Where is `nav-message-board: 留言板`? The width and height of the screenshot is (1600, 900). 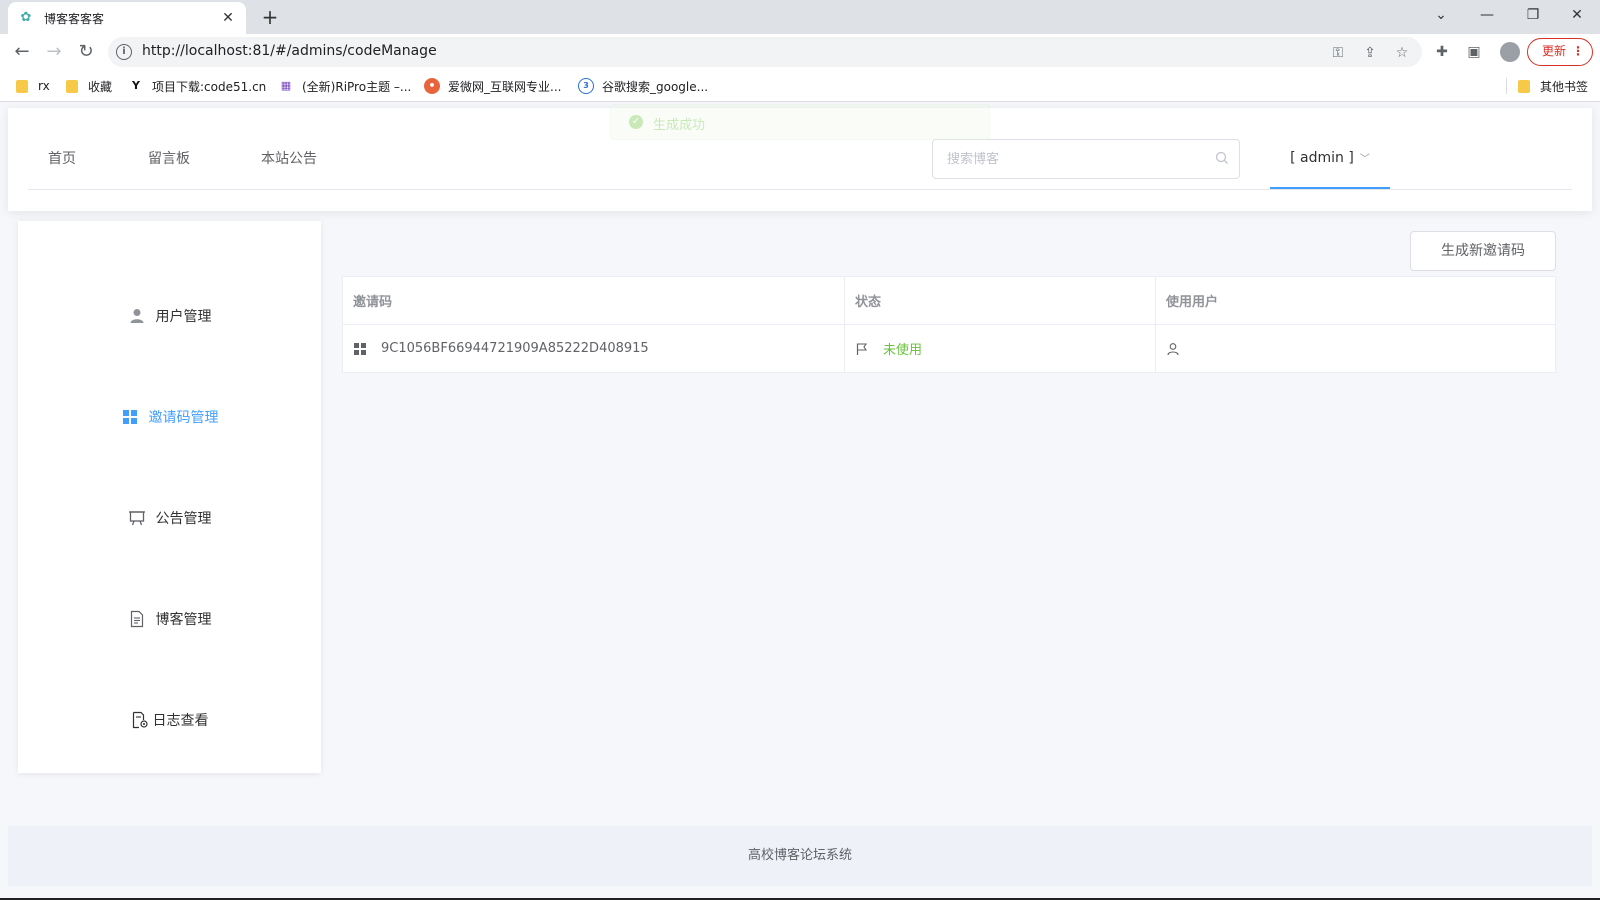
nav-message-board: 留言板 is located at coordinates (169, 158).